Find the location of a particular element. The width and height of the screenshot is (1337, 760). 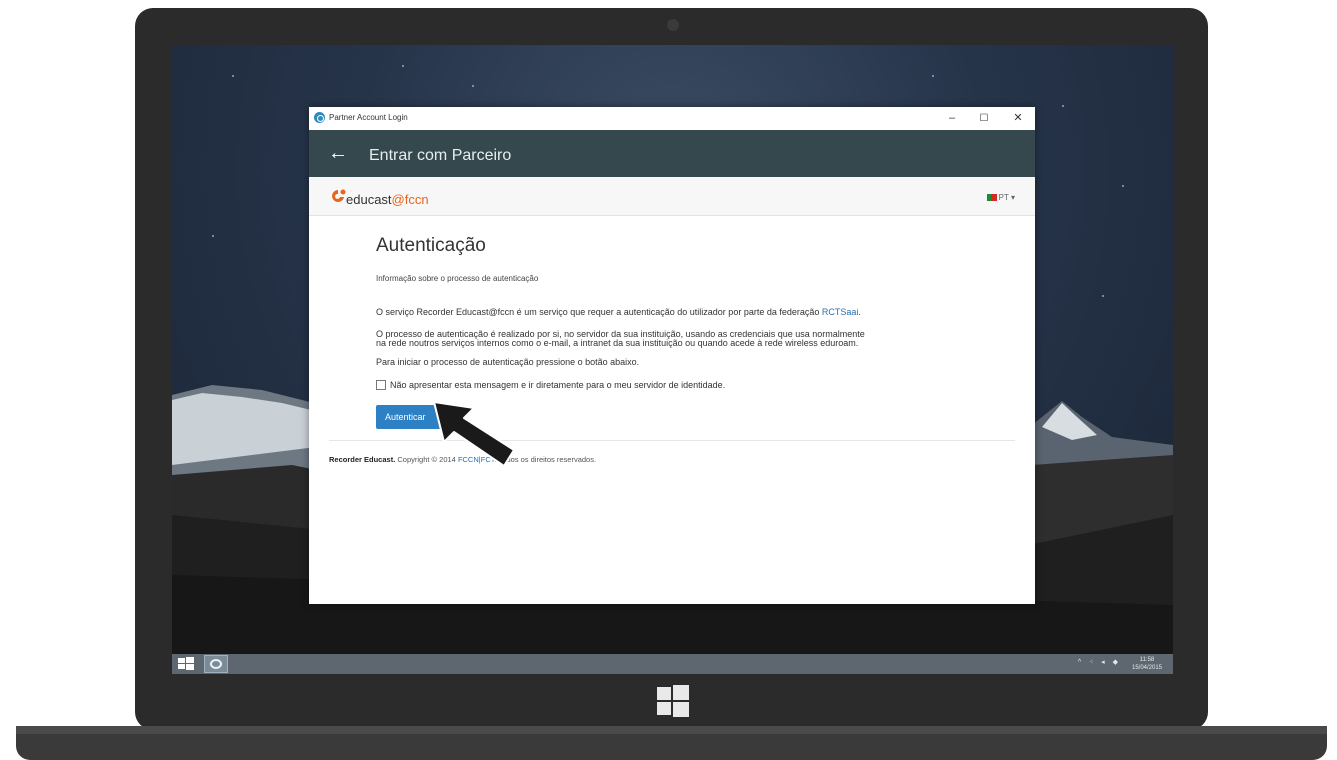

app-logo-icon is located at coordinates (319, 117).